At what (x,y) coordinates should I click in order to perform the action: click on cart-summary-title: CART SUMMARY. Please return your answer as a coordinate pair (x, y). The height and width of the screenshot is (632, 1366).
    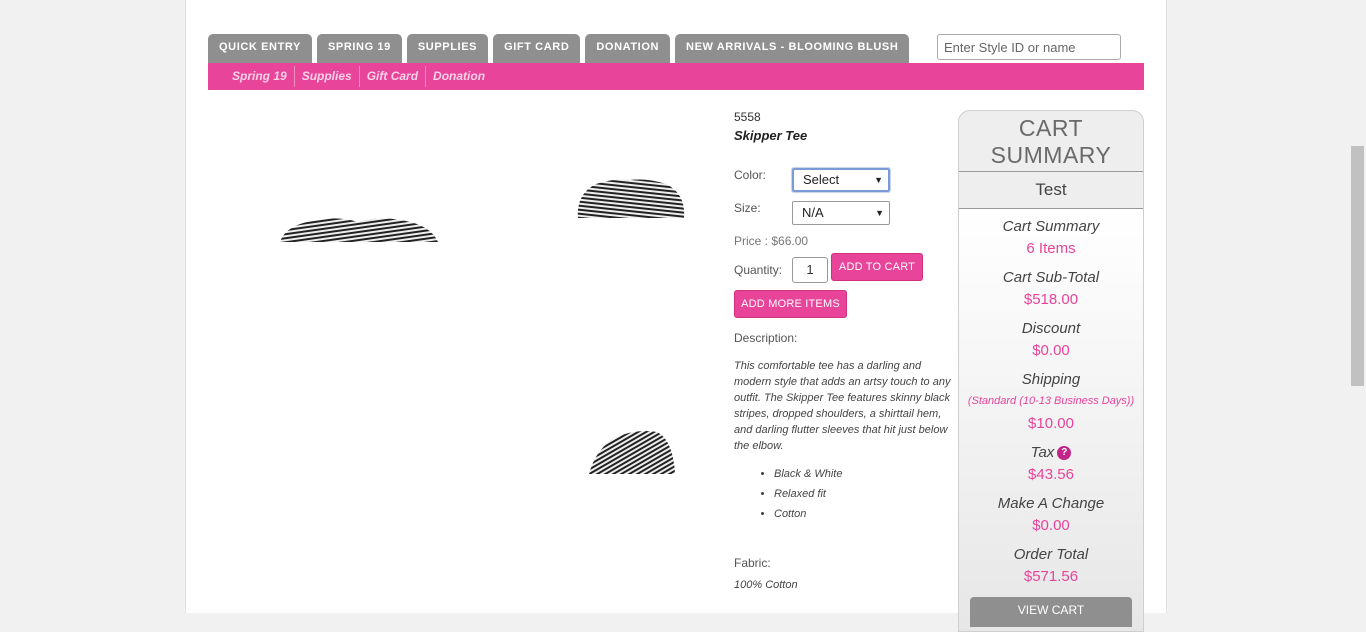
    Looking at the image, I should click on (1051, 141).